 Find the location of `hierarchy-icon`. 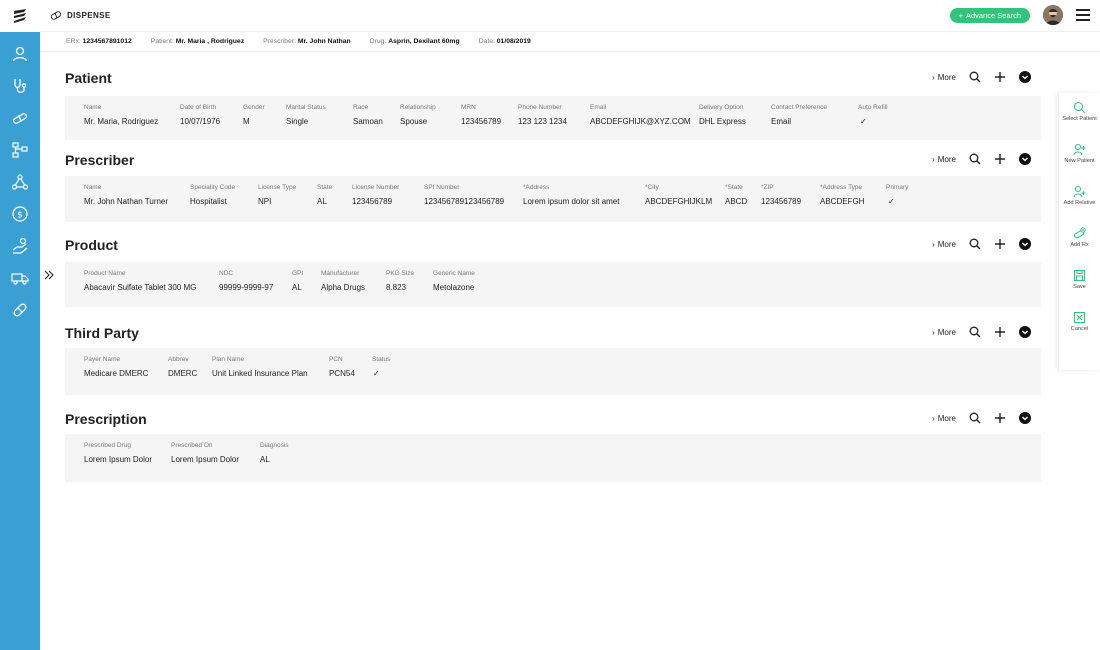

hierarchy-icon is located at coordinates (20, 150).